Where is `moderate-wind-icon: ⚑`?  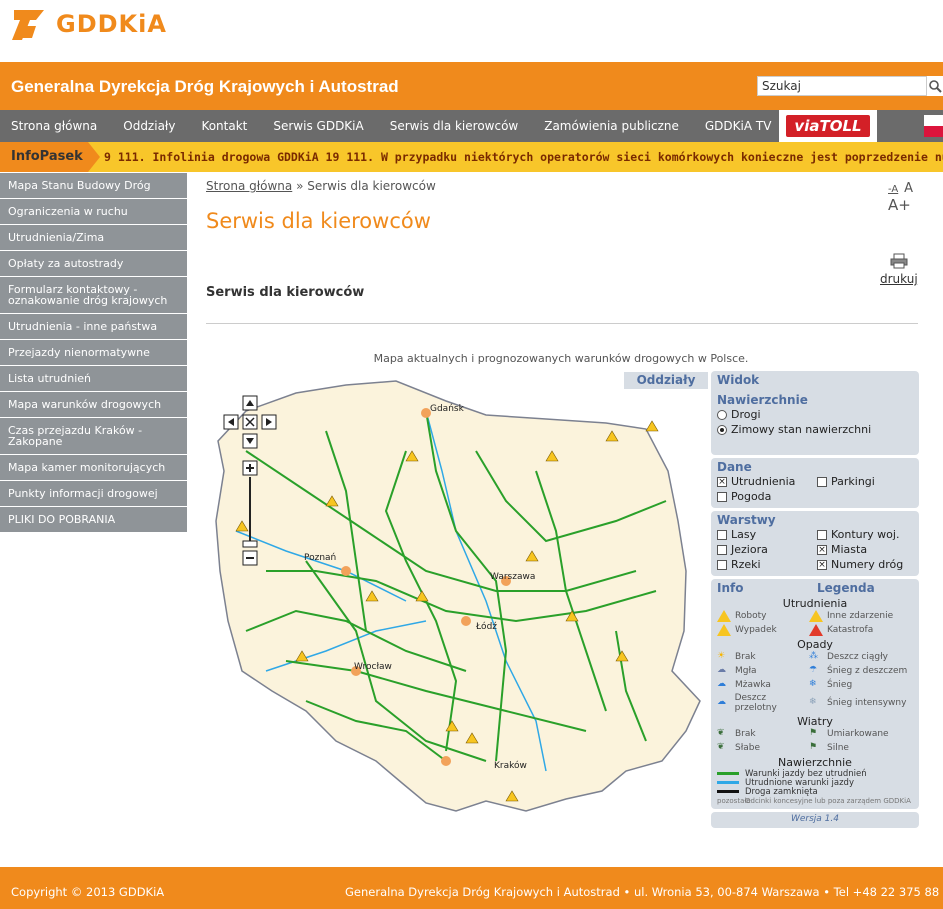 moderate-wind-icon: ⚑ is located at coordinates (813, 733).